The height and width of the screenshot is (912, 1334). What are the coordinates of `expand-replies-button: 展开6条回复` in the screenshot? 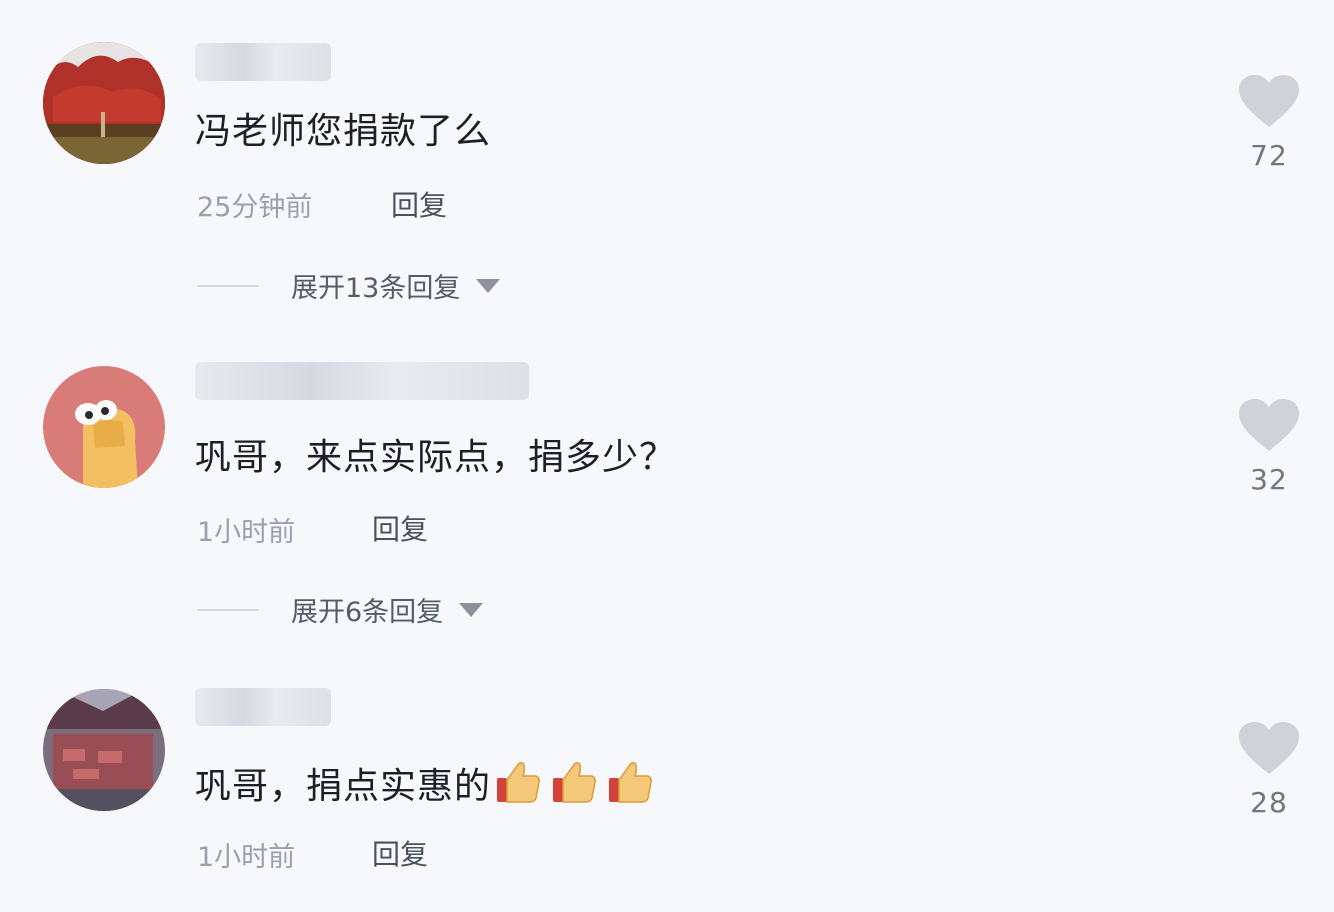 It's located at (340, 609).